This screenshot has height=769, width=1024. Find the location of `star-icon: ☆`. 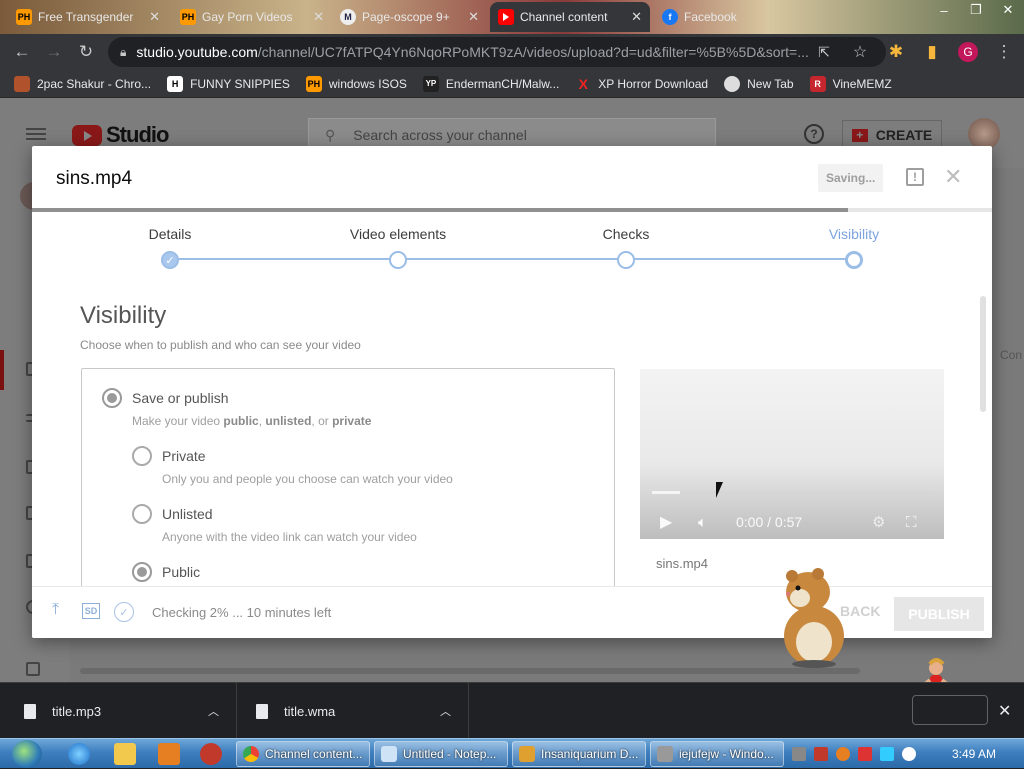

star-icon: ☆ is located at coordinates (860, 52).